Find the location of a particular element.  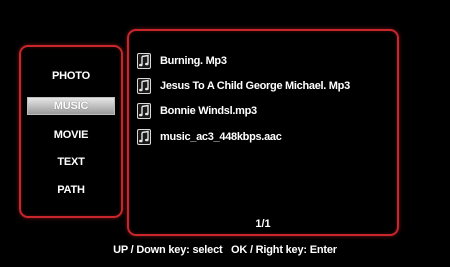

menu-item-photo: PHOTO is located at coordinates (71, 76).